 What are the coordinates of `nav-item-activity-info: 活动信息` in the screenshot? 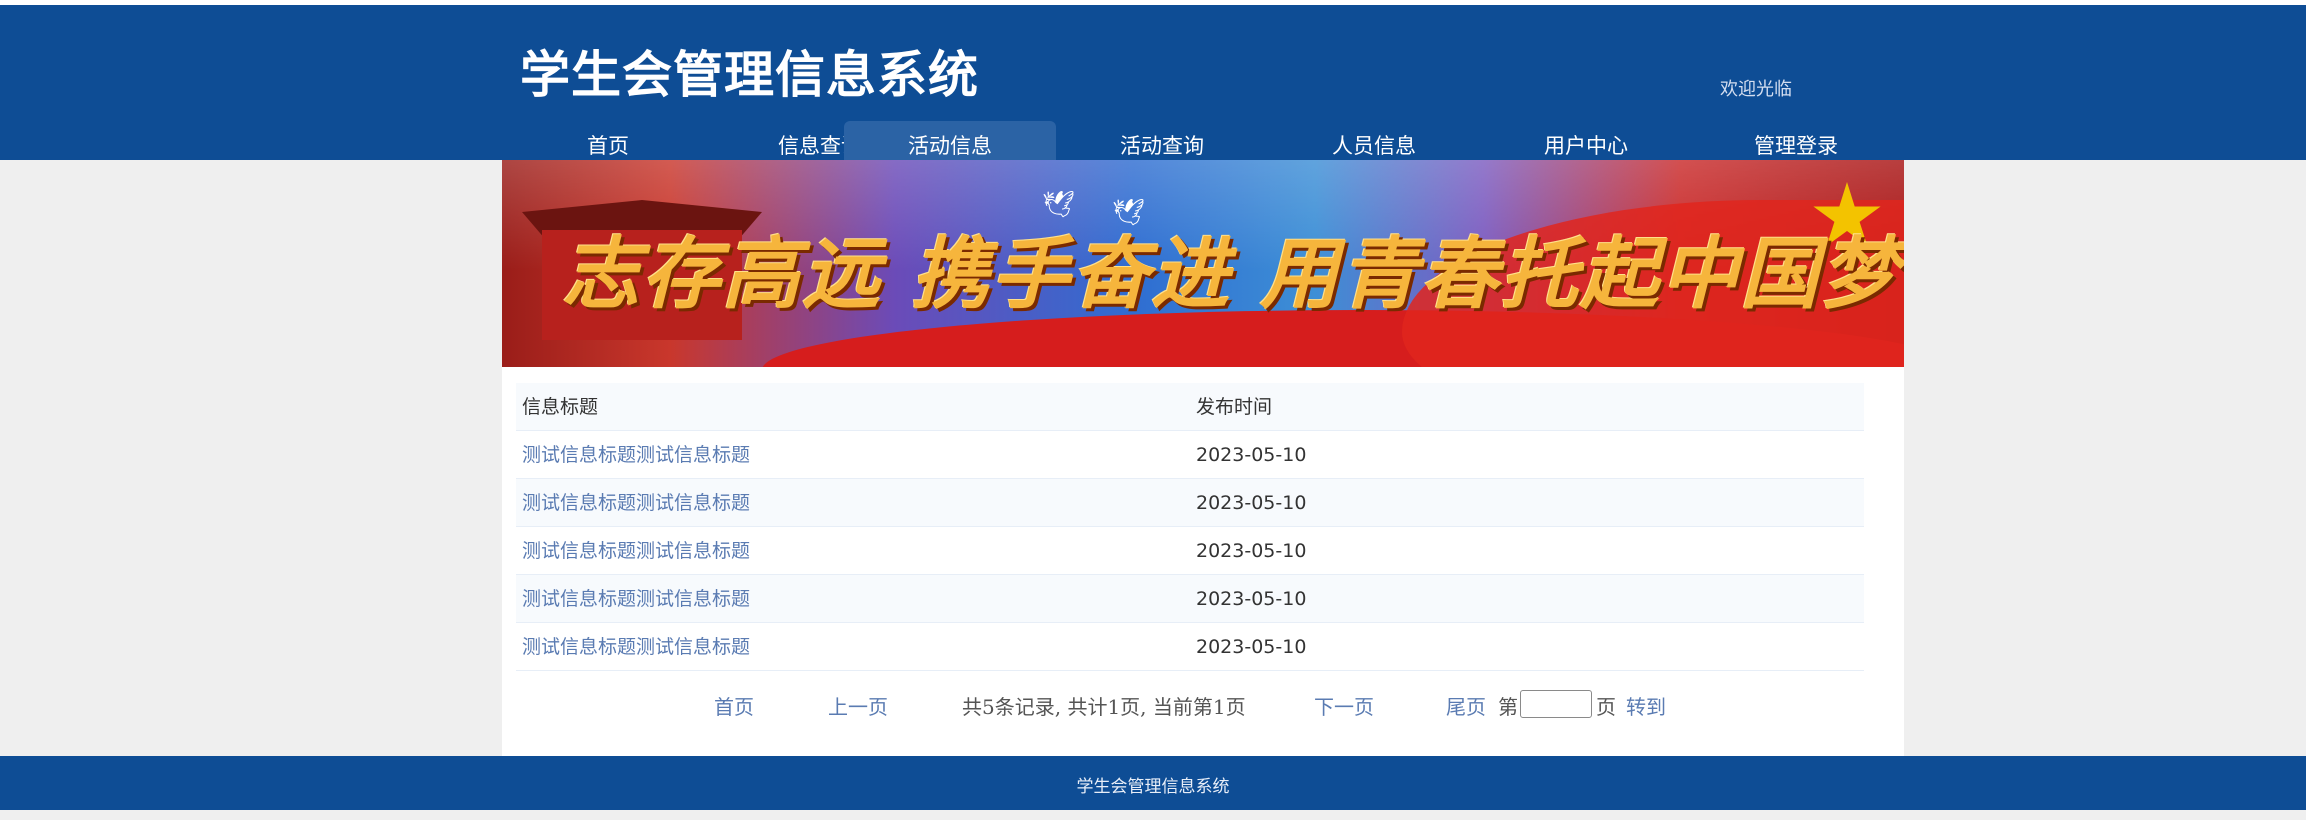 It's located at (950, 143).